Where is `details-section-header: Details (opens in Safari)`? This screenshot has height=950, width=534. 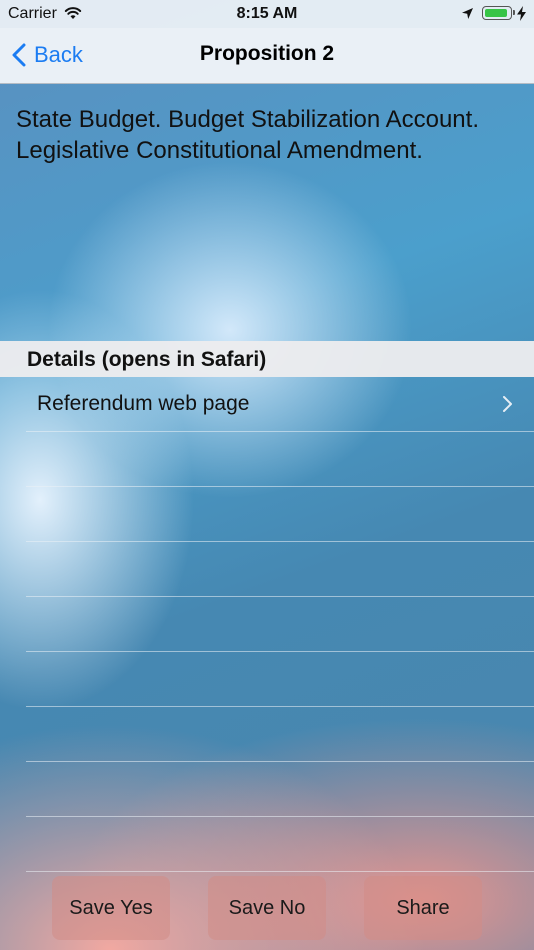 details-section-header: Details (opens in Safari) is located at coordinates (267, 359).